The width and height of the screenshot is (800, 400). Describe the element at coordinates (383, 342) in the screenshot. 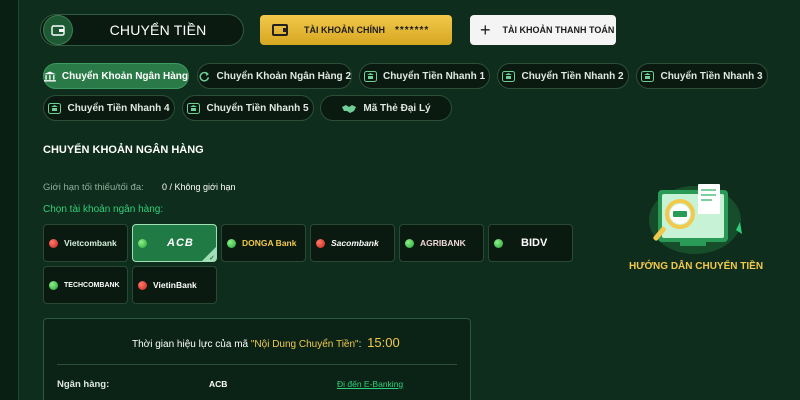

I see `validity-countdown: 15:00` at that location.